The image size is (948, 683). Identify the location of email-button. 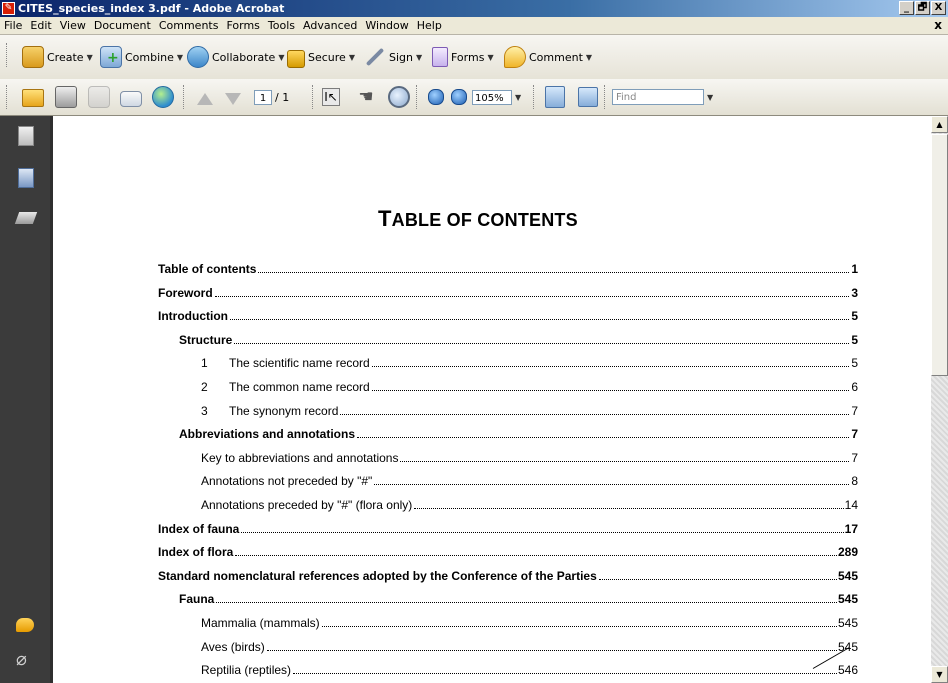
(131, 97).